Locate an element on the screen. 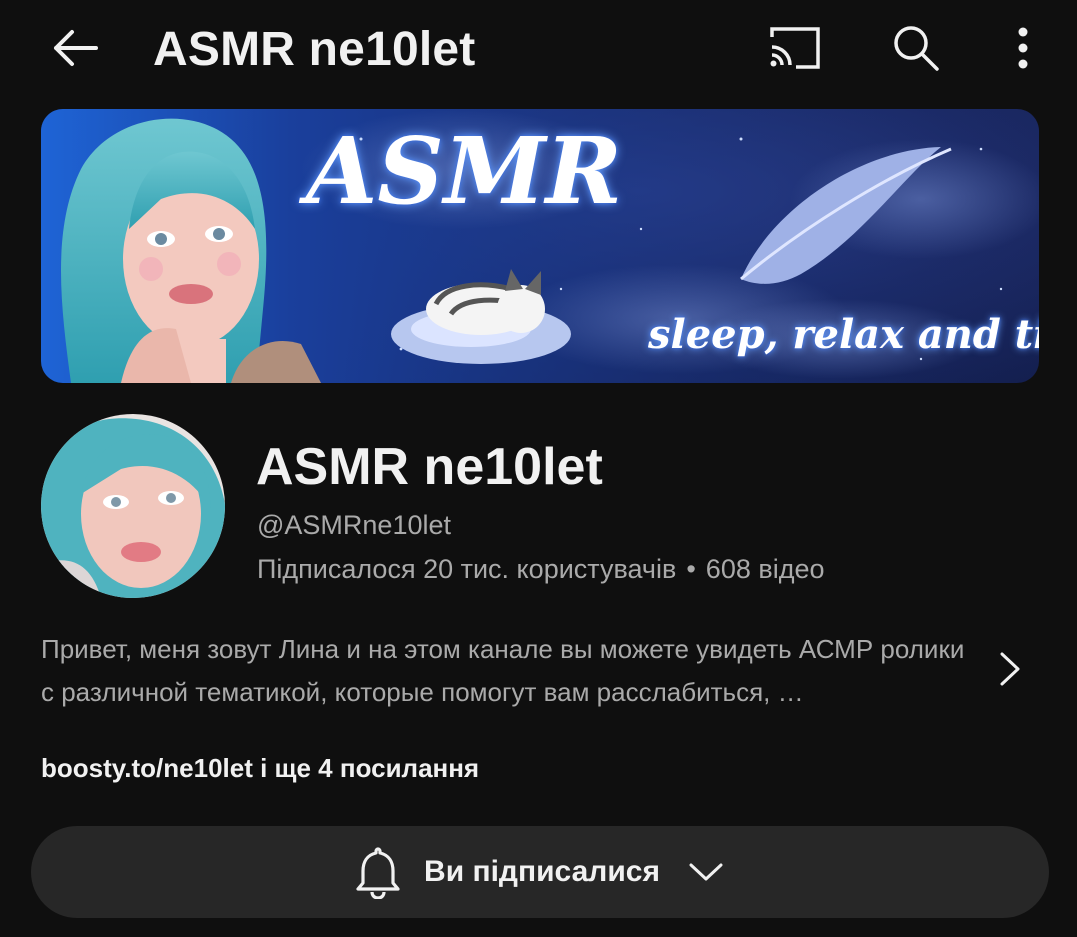 Image resolution: width=1077 pixels, height=937 pixels. cast-button is located at coordinates (794, 48).